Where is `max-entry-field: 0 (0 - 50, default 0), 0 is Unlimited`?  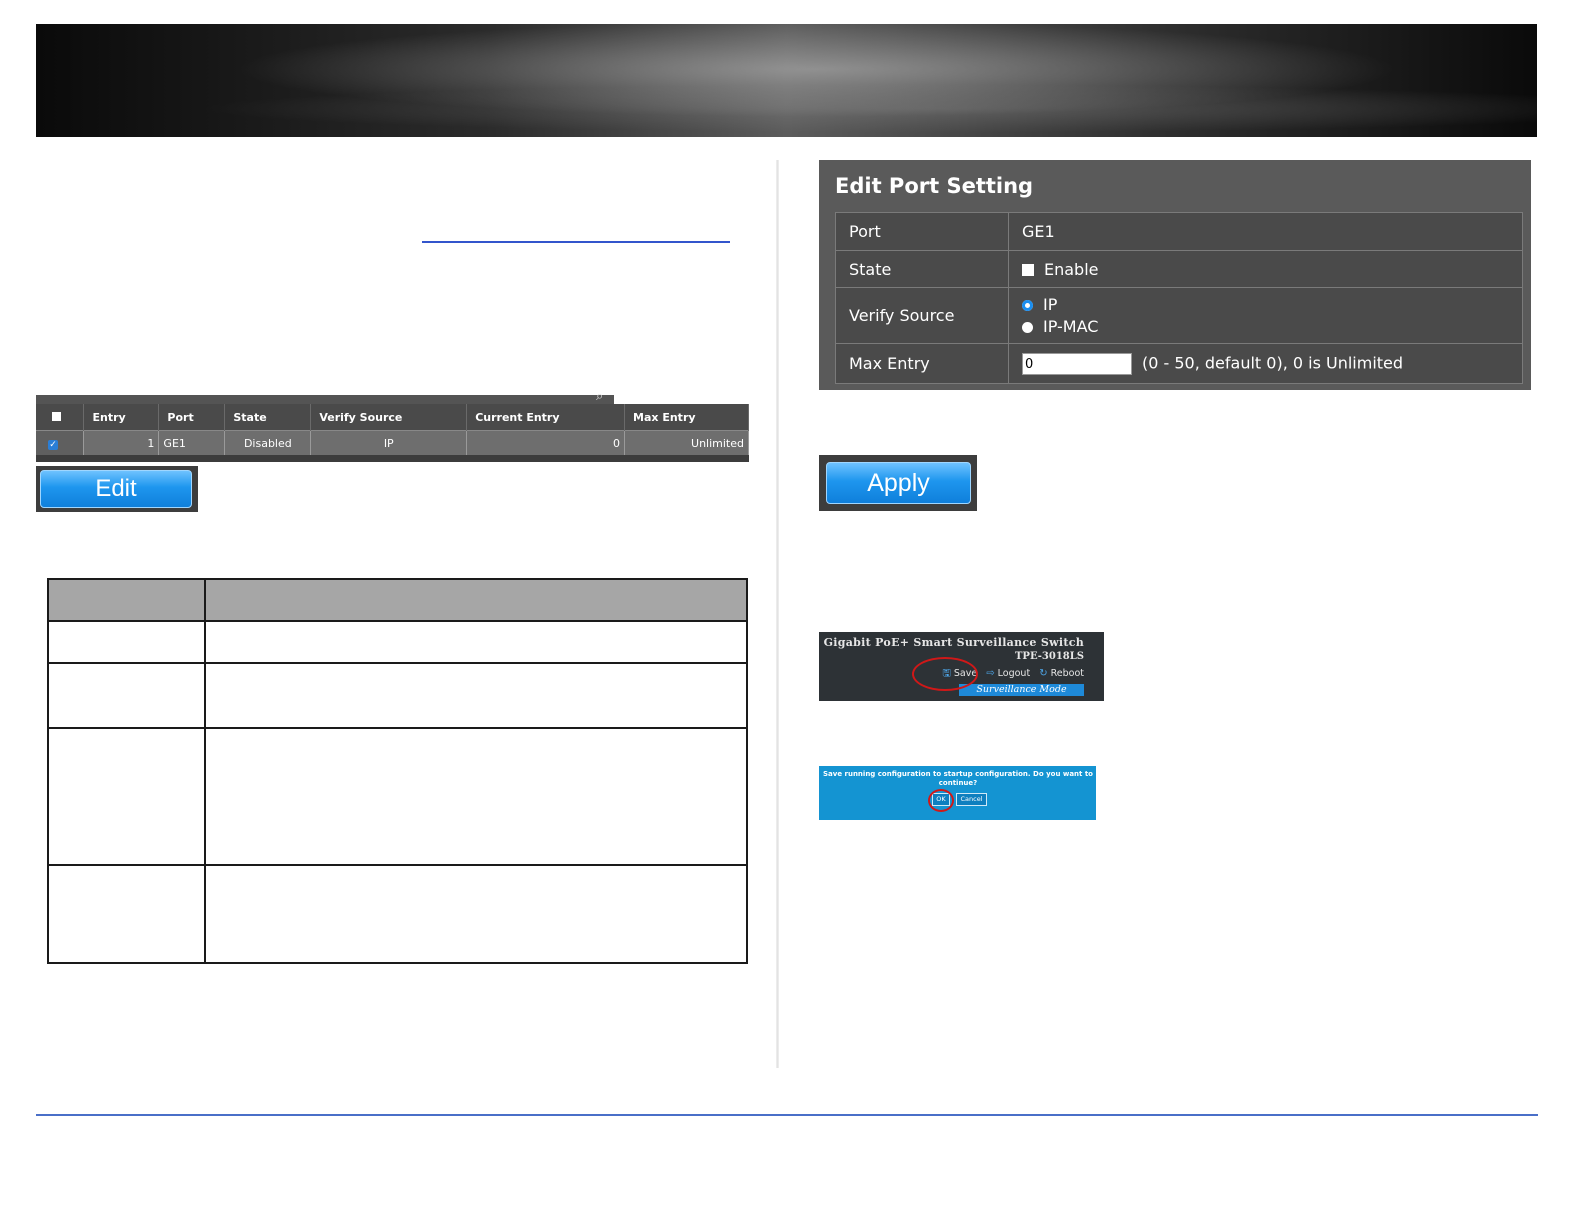
max-entry-field: 0 (0 - 50, default 0), 0 is Unlimited is located at coordinates (1265, 363).